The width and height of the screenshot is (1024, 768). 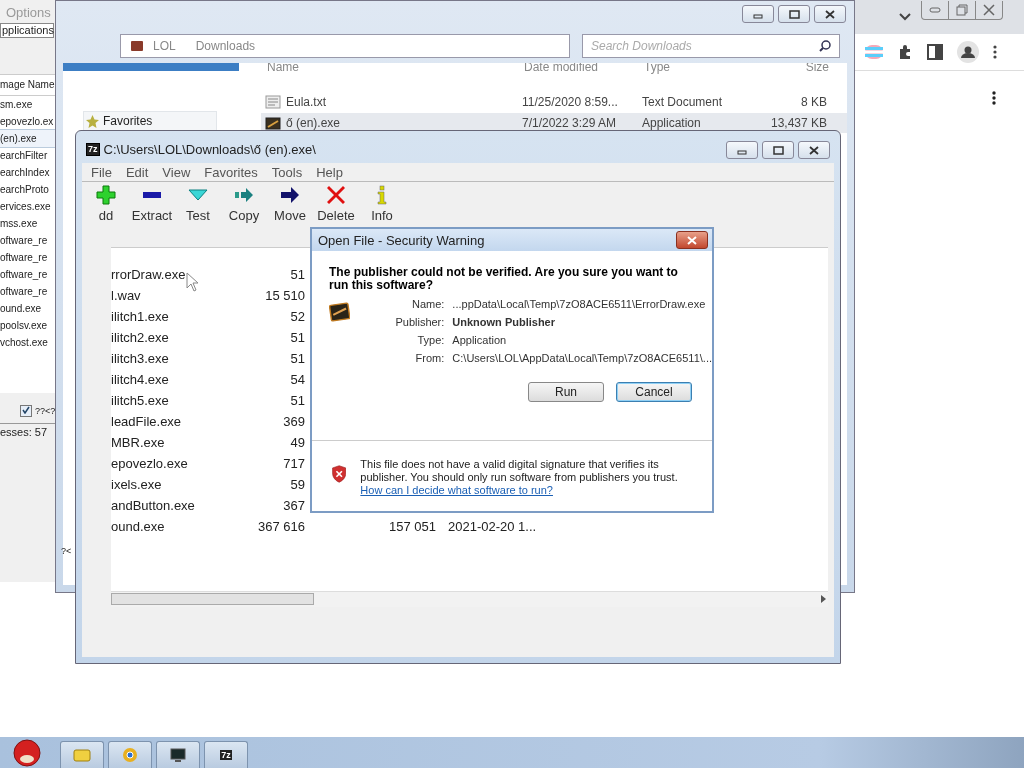 I want to click on star-icon, so click(x=92, y=121).